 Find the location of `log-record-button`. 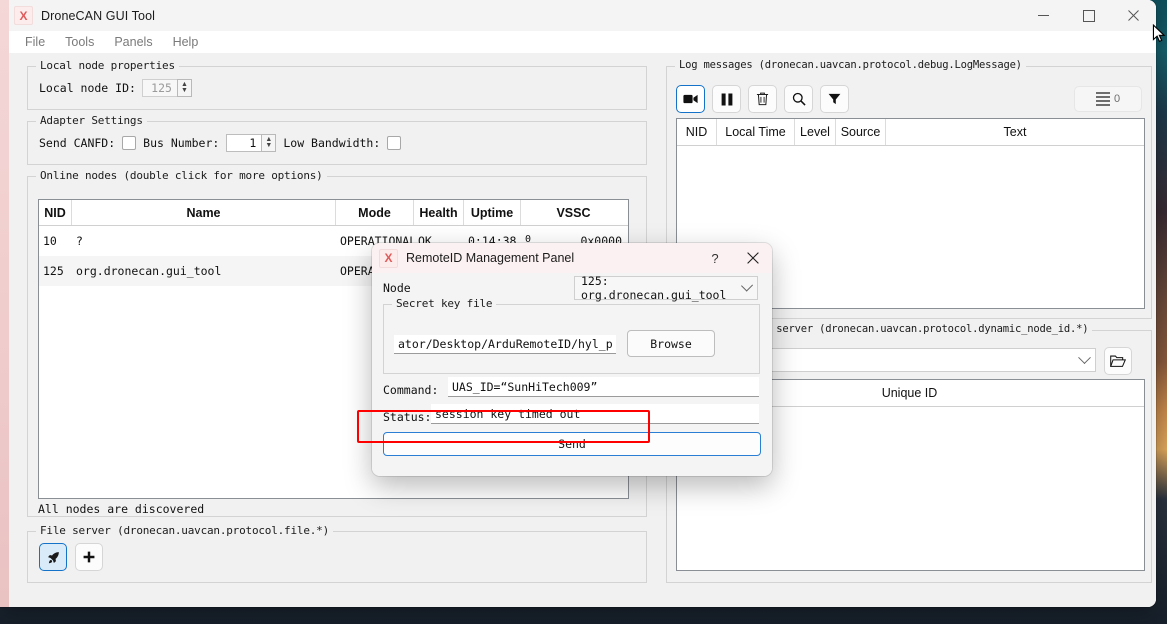

log-record-button is located at coordinates (690, 99).